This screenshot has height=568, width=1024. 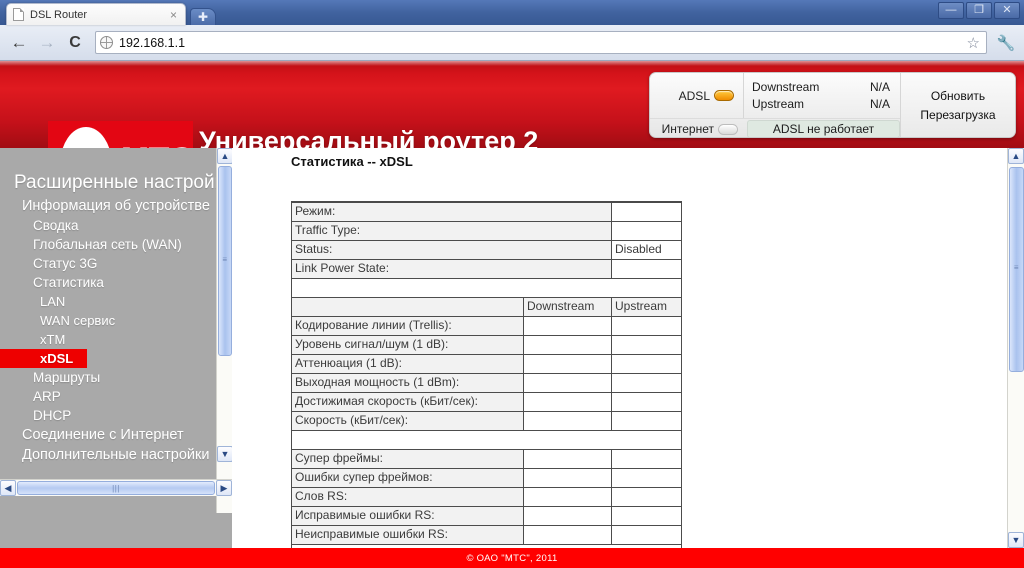 I want to click on back-icon: ←, so click(x=19, y=43).